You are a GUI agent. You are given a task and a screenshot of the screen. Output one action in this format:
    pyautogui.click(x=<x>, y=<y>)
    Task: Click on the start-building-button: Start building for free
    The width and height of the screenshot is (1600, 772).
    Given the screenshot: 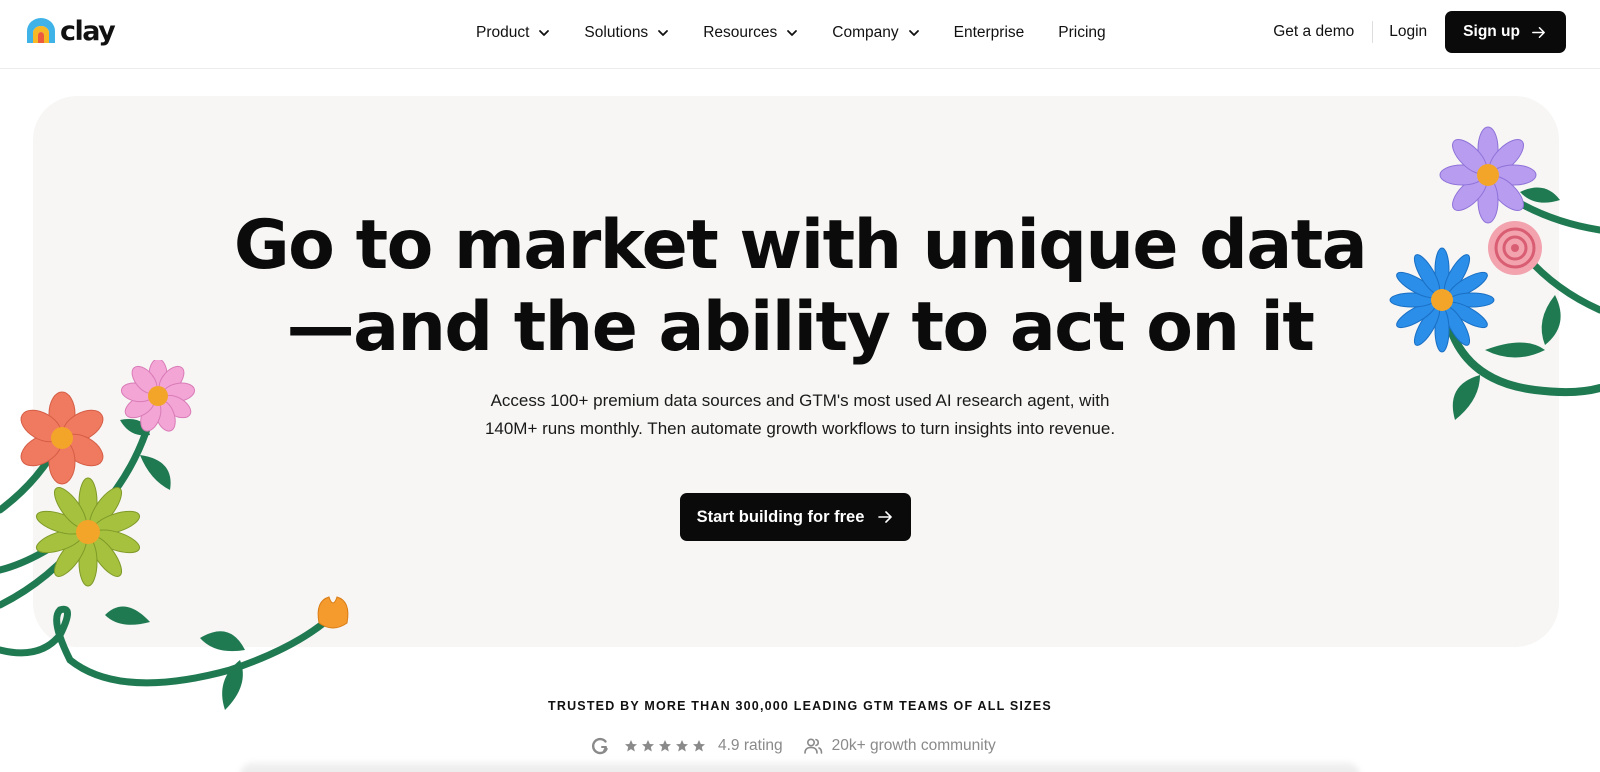 What is the action you would take?
    pyautogui.click(x=795, y=517)
    